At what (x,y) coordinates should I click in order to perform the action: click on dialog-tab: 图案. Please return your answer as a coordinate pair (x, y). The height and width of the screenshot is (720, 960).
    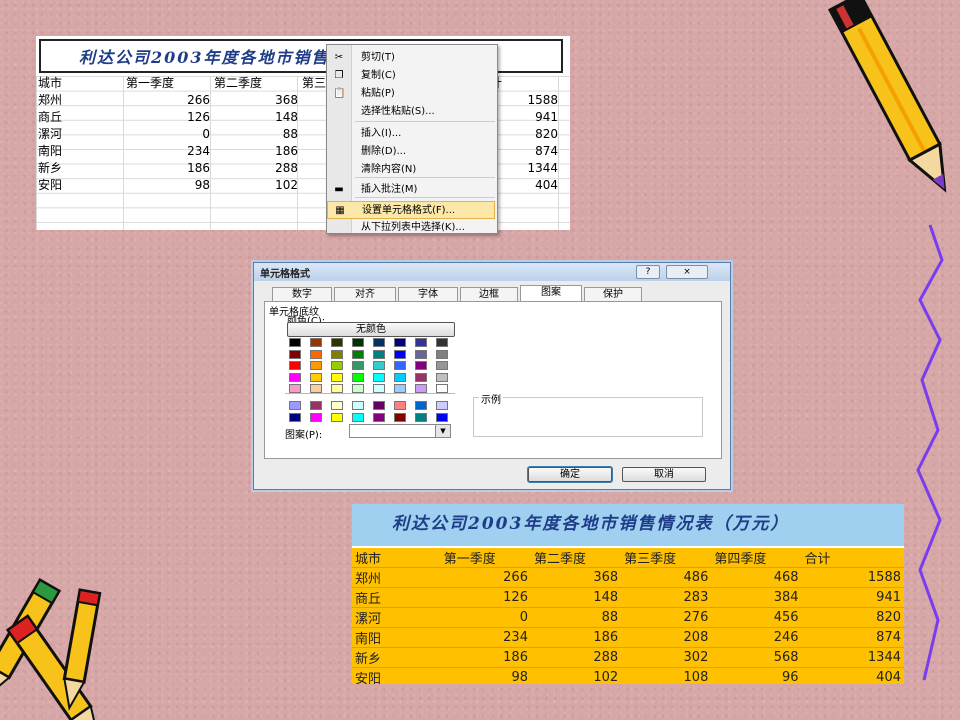
    Looking at the image, I should click on (551, 293).